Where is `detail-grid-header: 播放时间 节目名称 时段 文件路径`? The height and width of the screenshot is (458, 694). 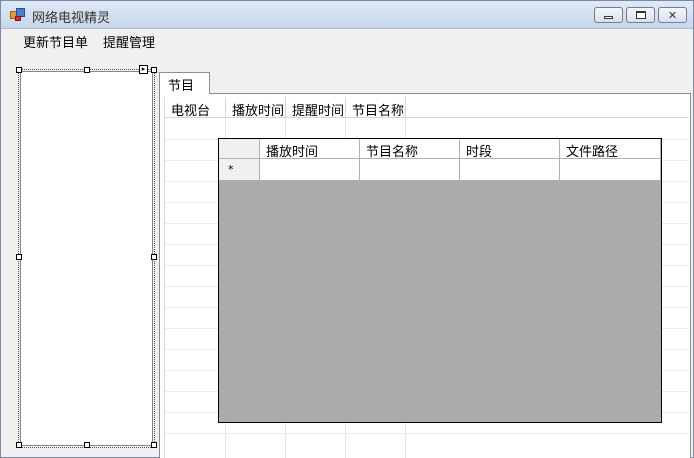
detail-grid-header: 播放时间 节目名称 时段 文件路径 is located at coordinates (440, 149).